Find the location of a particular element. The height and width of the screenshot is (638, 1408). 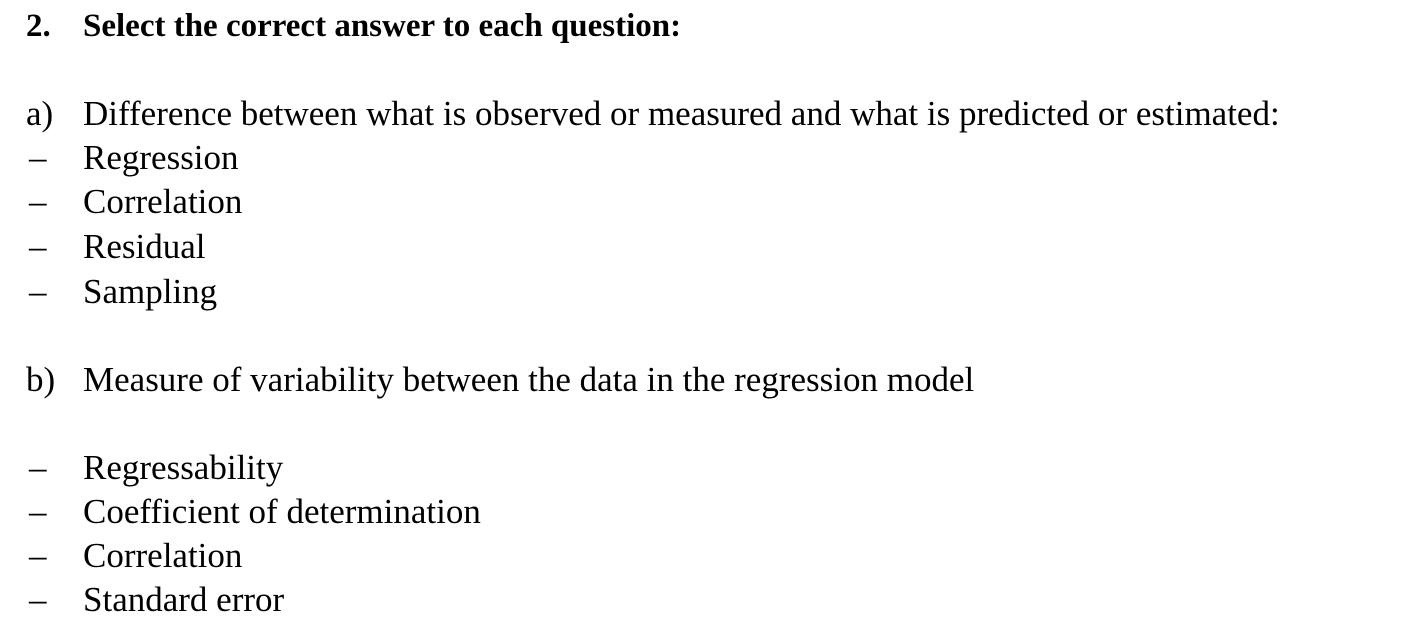

question-label: b) is located at coordinates (41, 379).